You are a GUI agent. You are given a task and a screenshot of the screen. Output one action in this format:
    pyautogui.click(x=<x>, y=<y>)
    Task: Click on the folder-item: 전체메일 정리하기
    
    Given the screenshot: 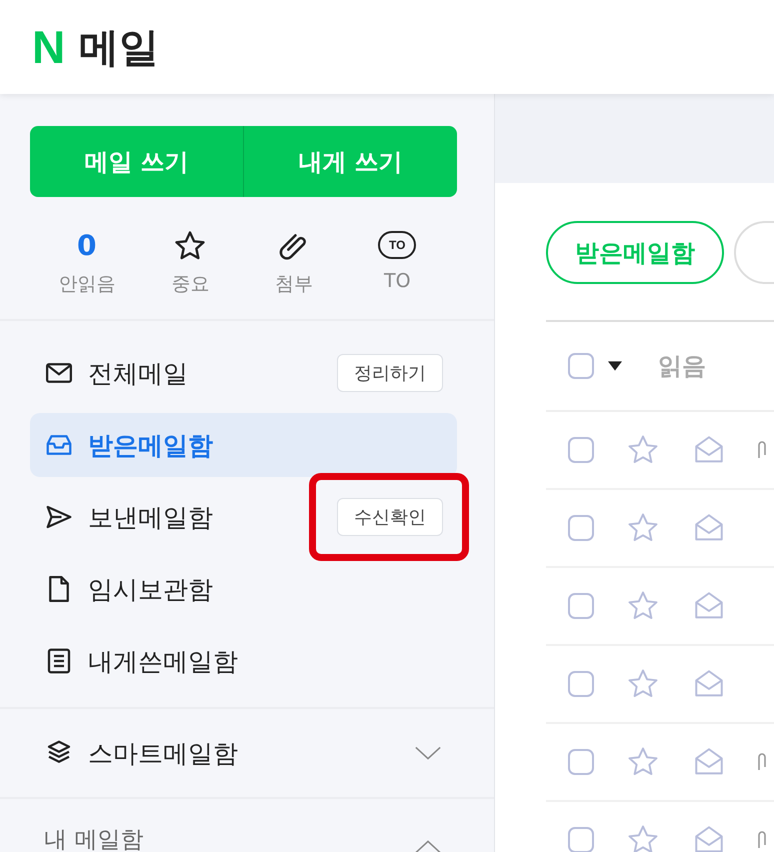 What is the action you would take?
    pyautogui.click(x=243, y=373)
    